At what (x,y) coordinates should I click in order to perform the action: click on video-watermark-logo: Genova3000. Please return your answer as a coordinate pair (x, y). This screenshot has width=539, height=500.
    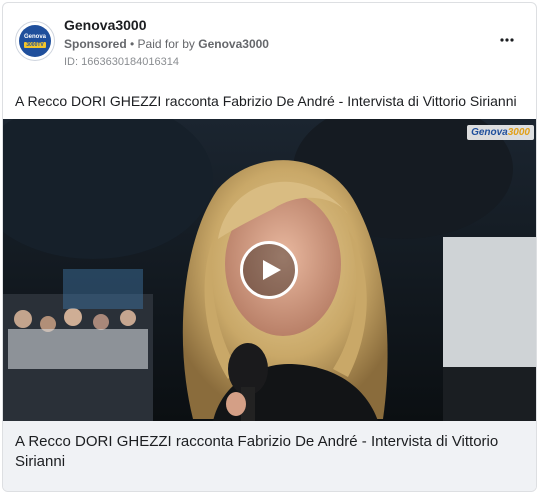
    Looking at the image, I should click on (500, 132).